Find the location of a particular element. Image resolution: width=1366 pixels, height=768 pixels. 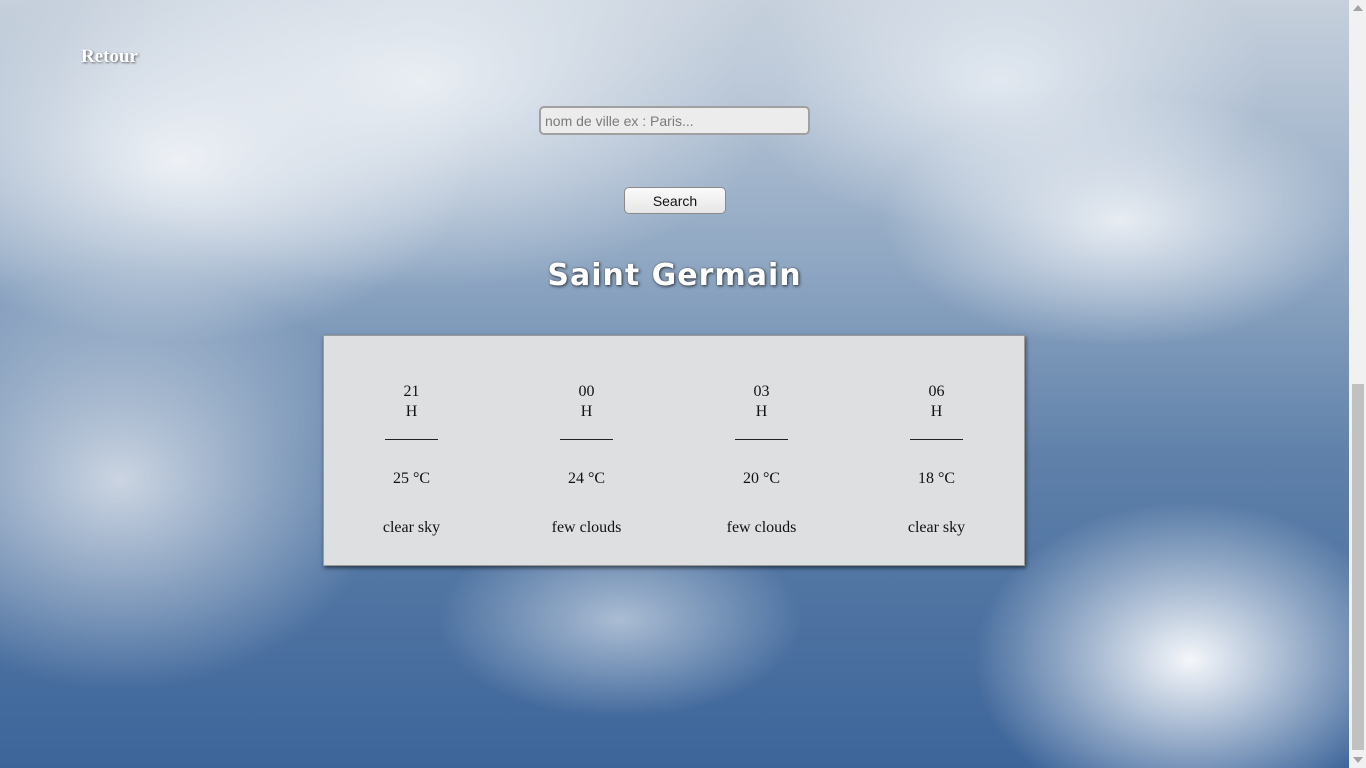

forecast-hour: 03 is located at coordinates (761, 391).